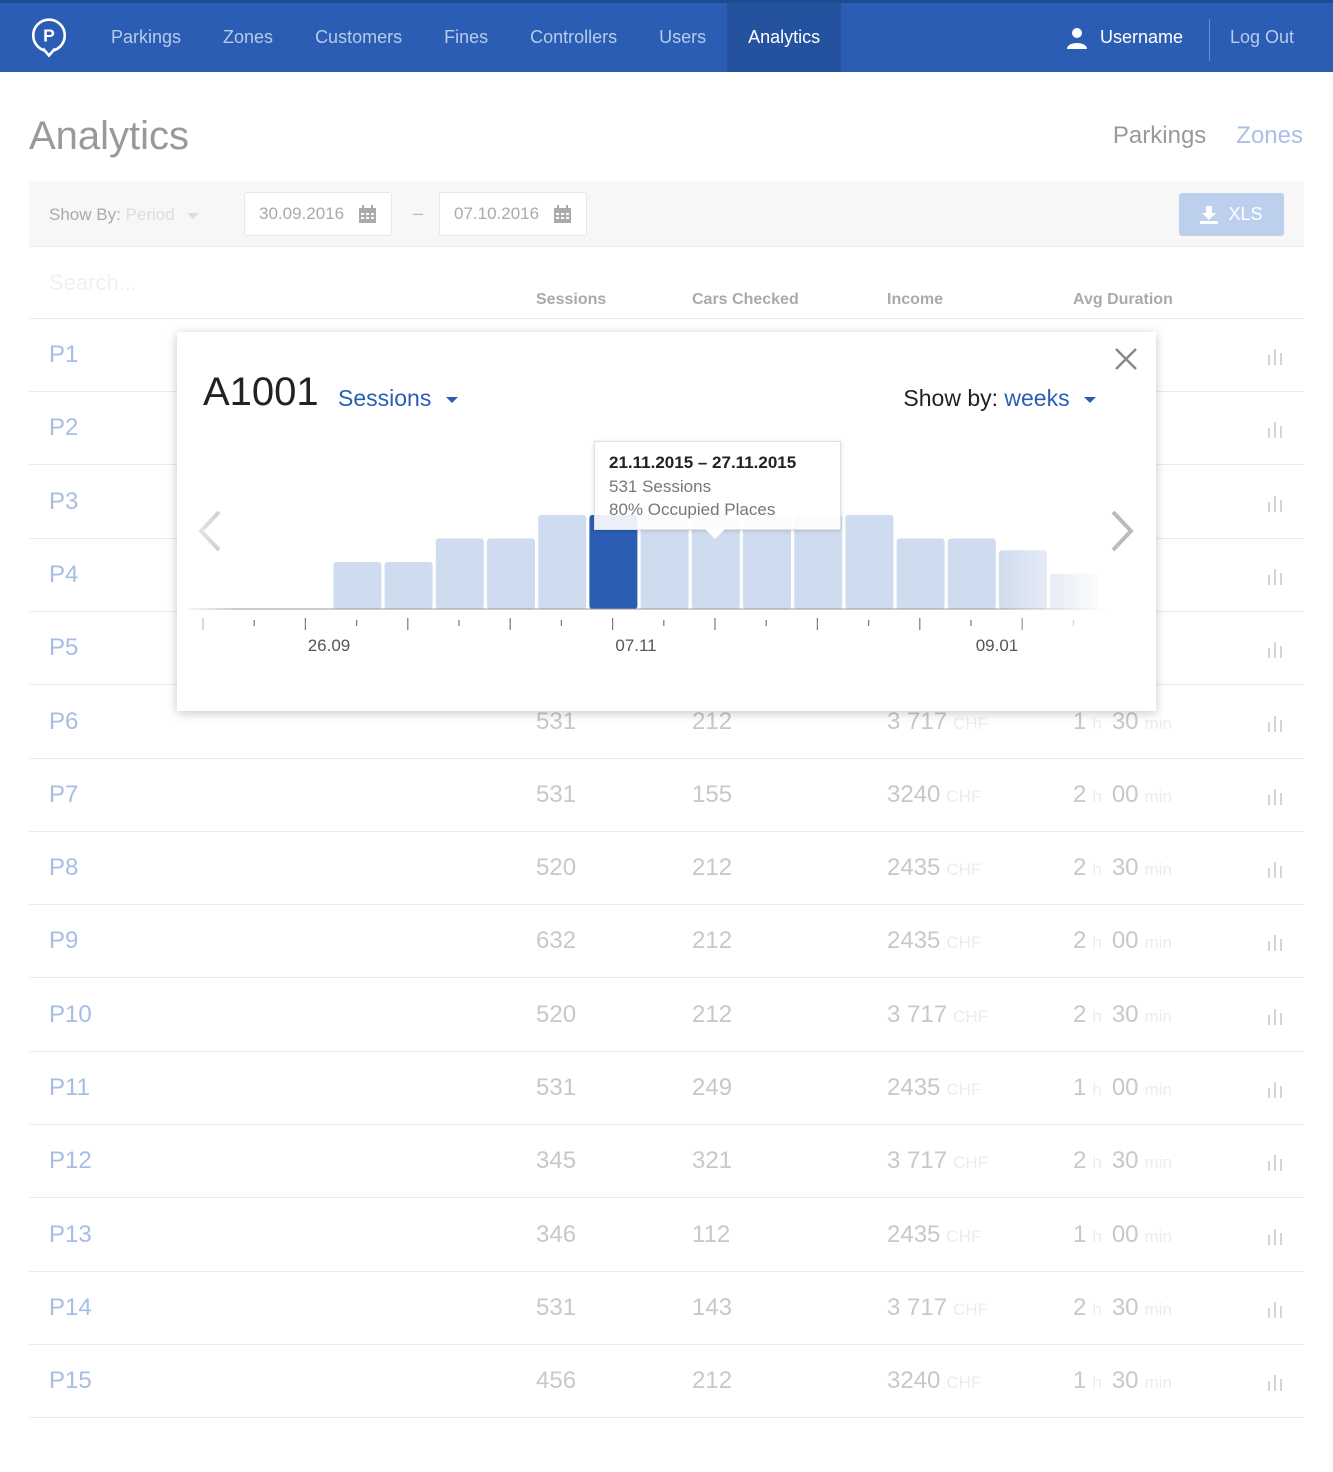 The width and height of the screenshot is (1333, 1472). I want to click on row-name: P3, so click(63, 502).